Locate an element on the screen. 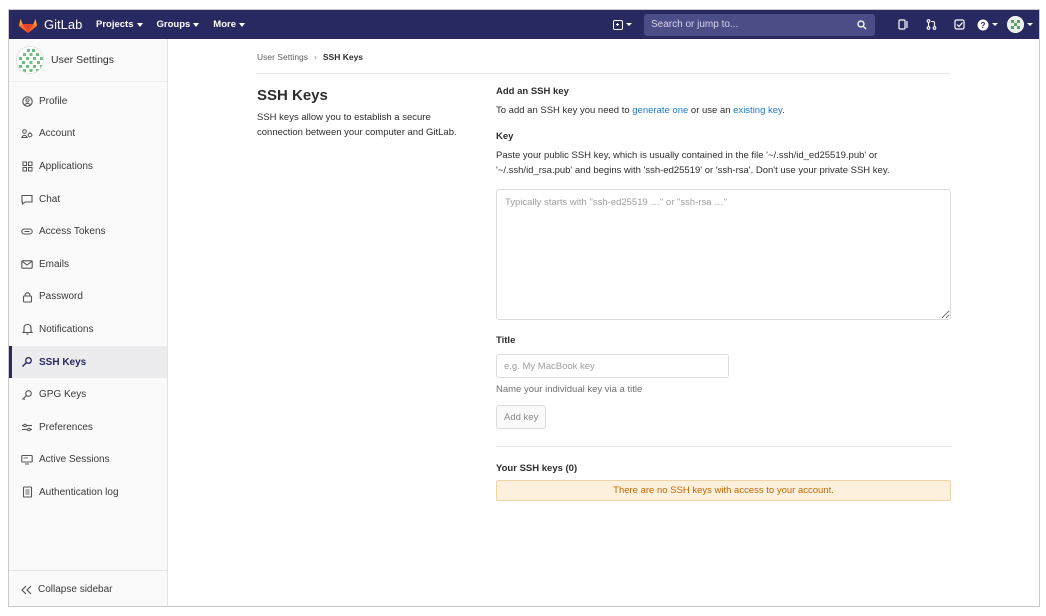 Image resolution: width=1046 pixels, height=616 pixels. sidebar-item-active-sessions: Active Sessions is located at coordinates (88, 460).